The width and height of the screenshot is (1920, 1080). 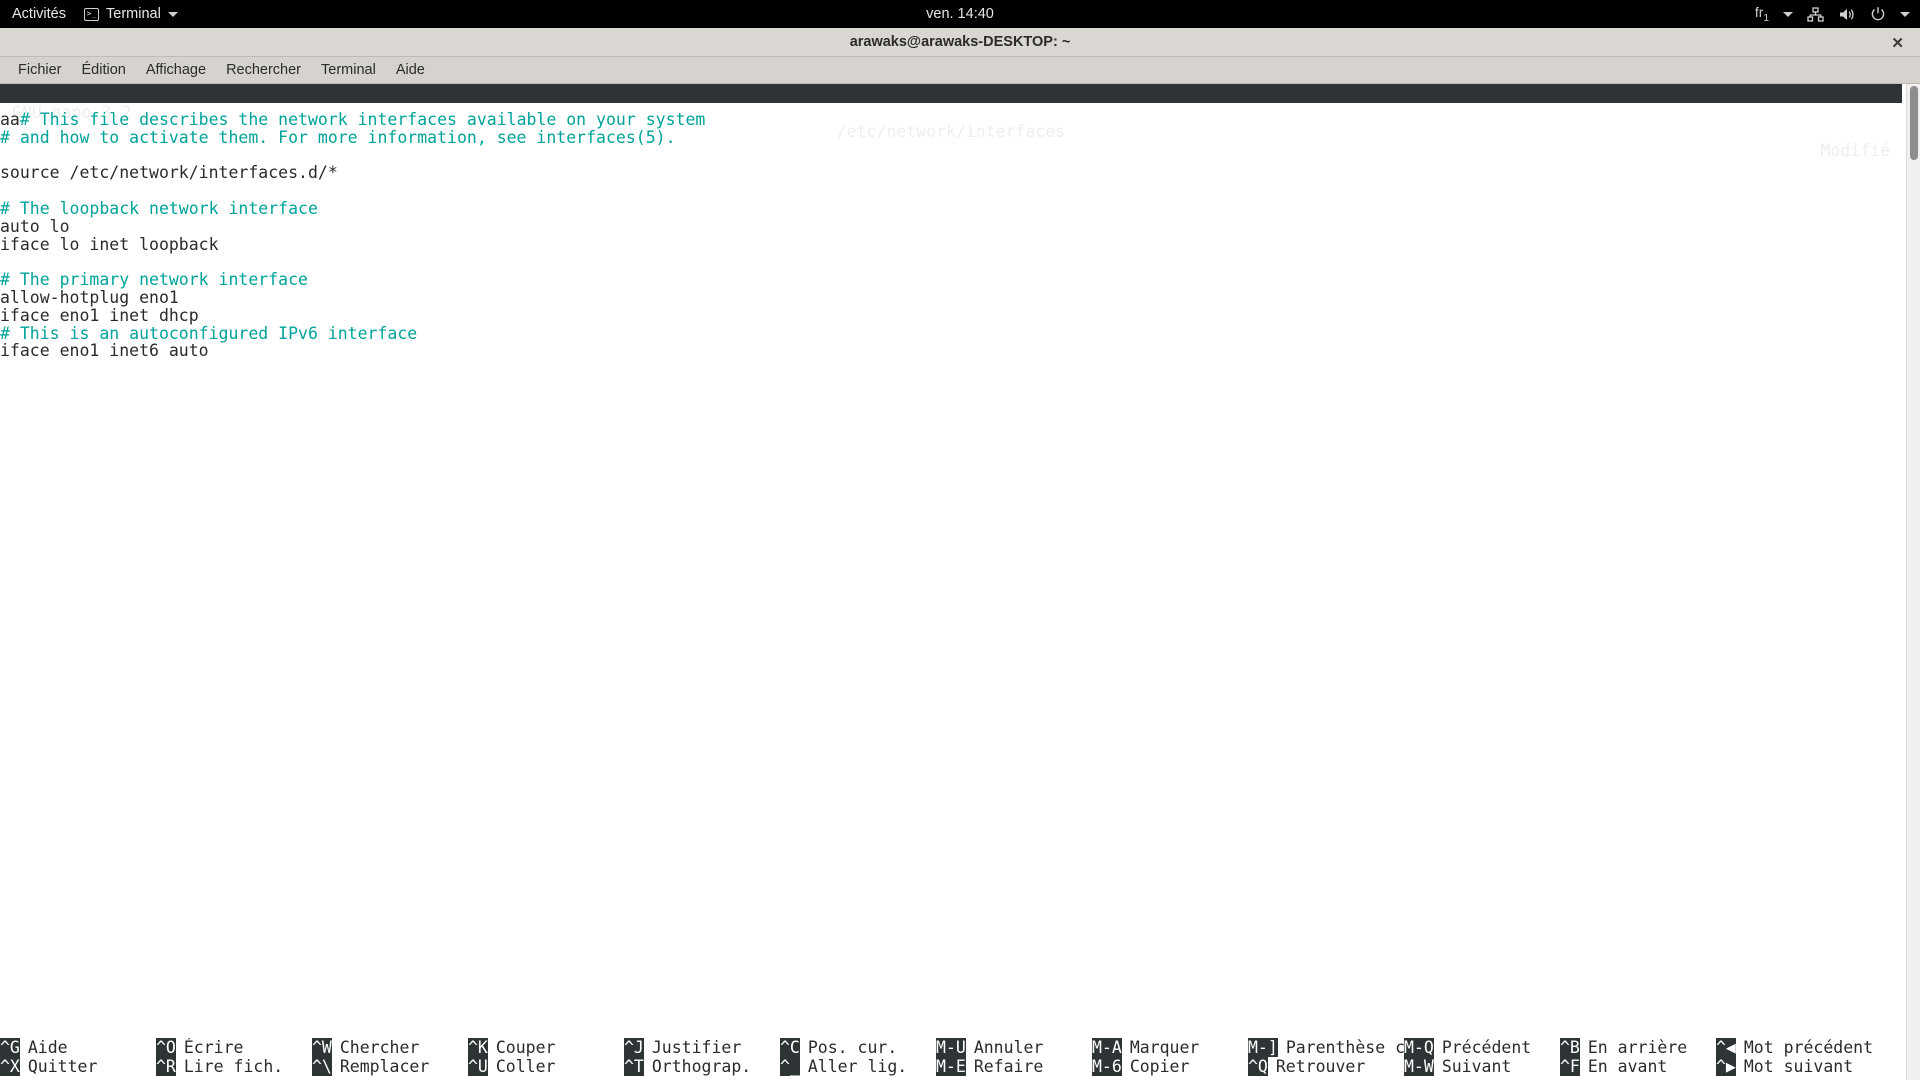 What do you see at coordinates (1326, 1047) in the screenshot?
I see `nano-shortcut-top: M-] Parenthèse co` at bounding box center [1326, 1047].